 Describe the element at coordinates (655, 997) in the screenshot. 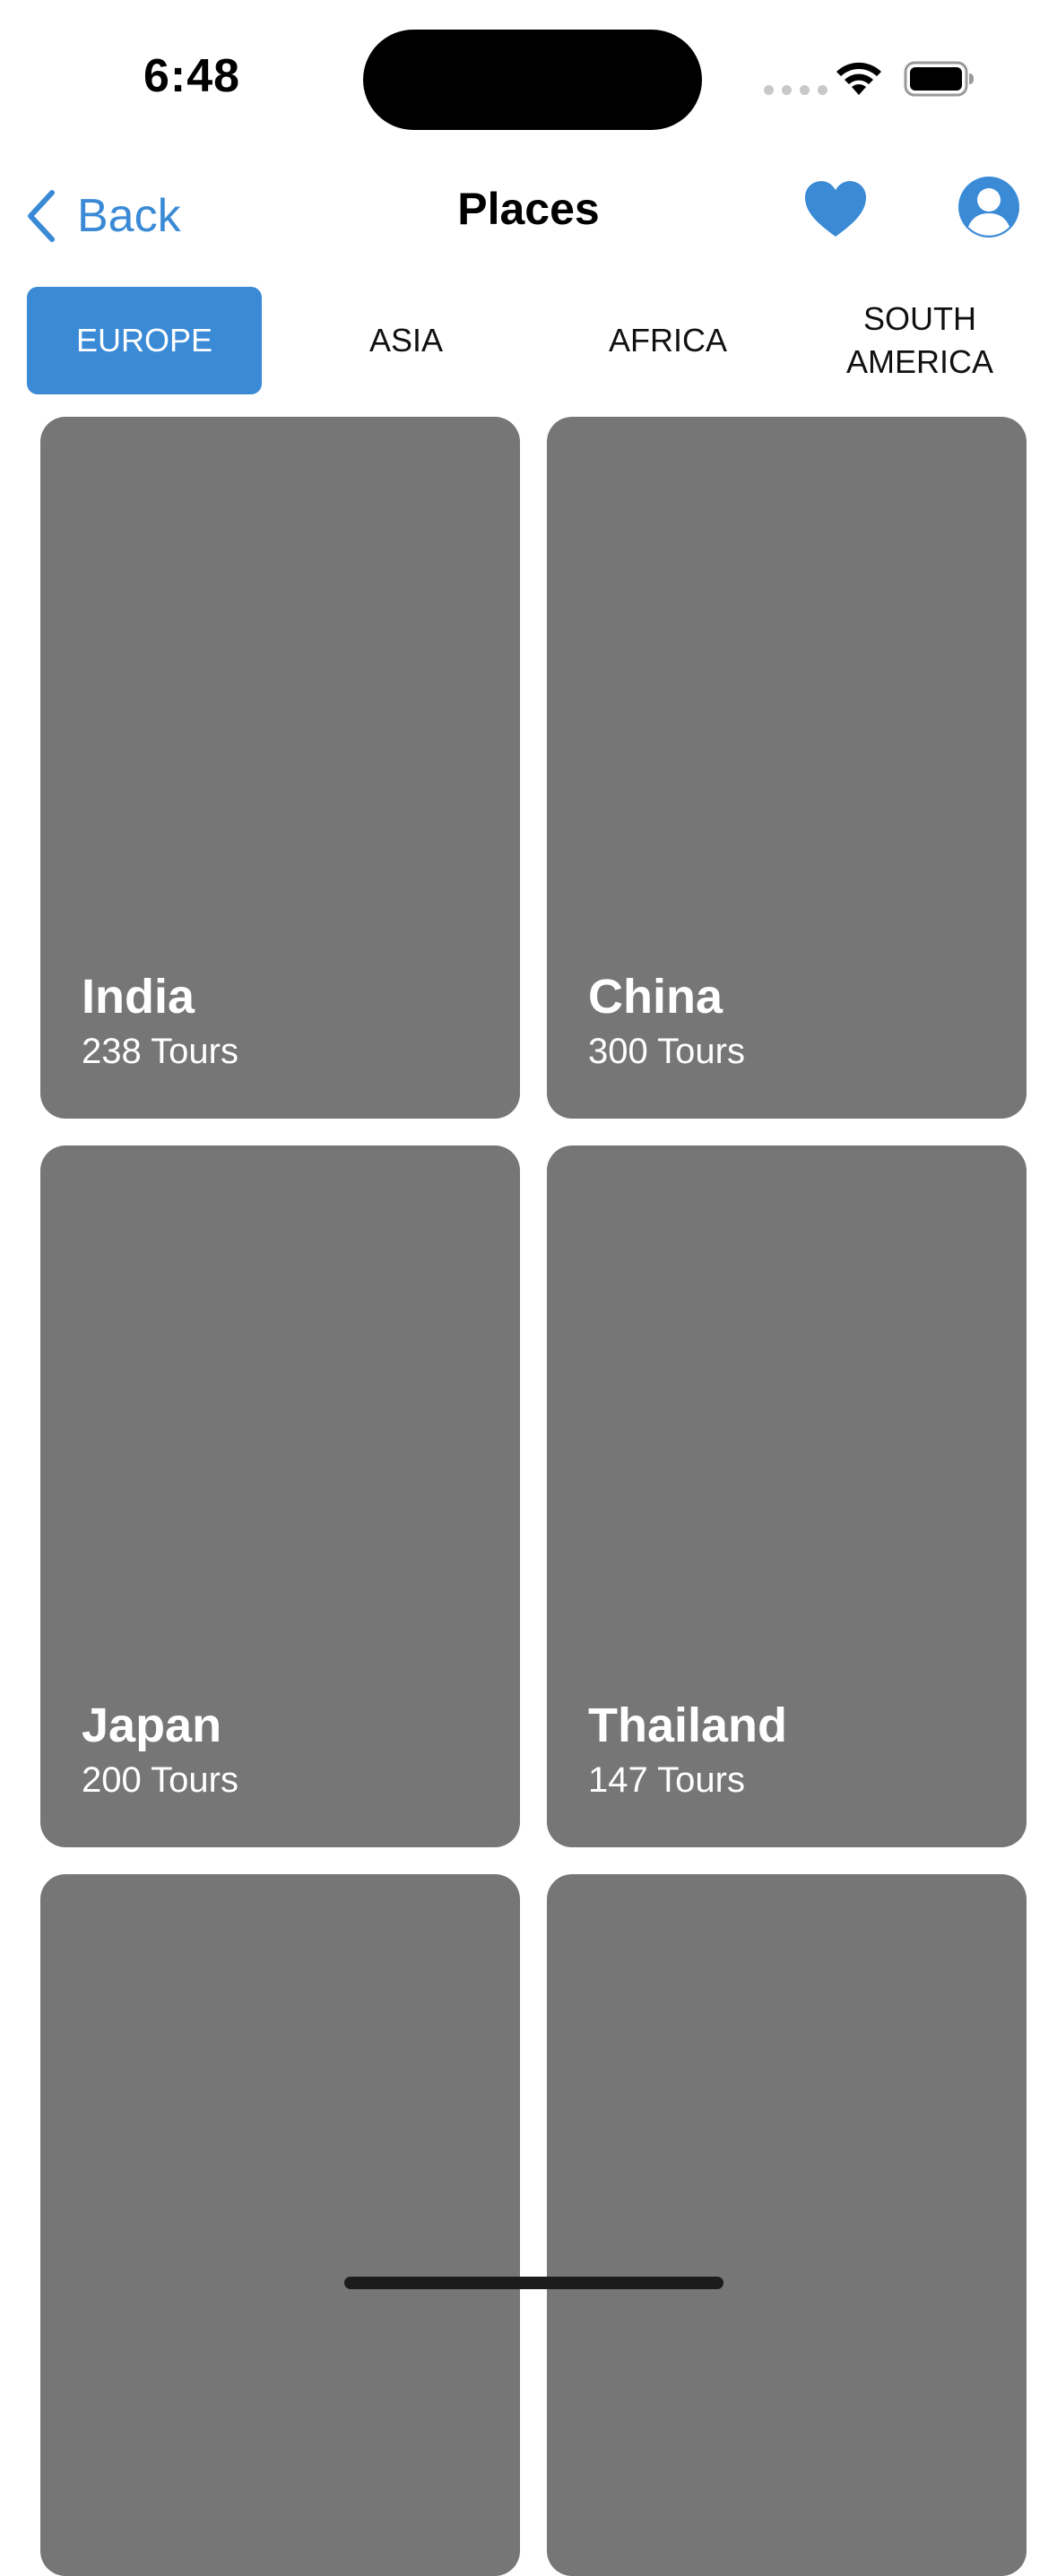

I see `place-name: China` at that location.